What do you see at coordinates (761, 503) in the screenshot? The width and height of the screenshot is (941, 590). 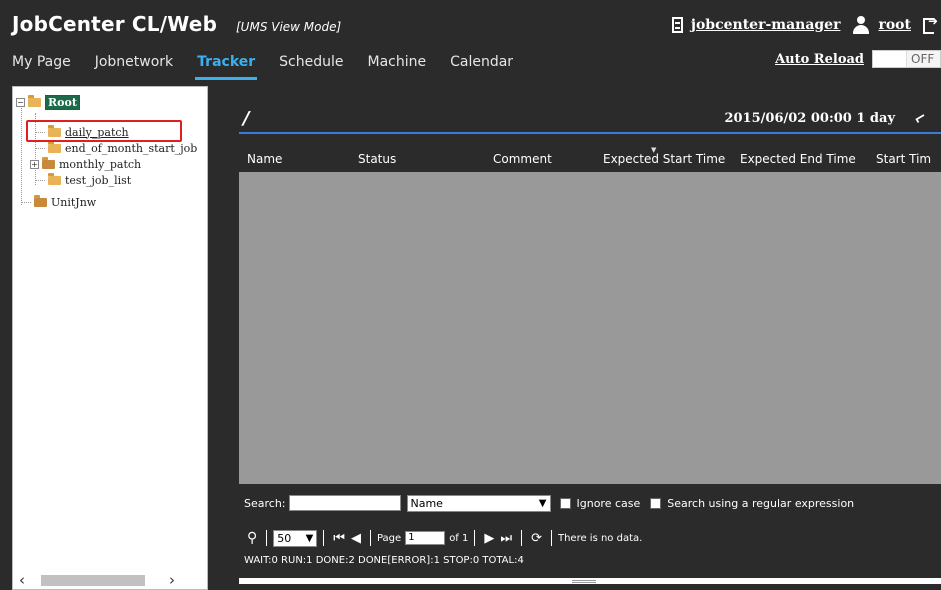 I see `regex-label: Search using a regular expression` at bounding box center [761, 503].